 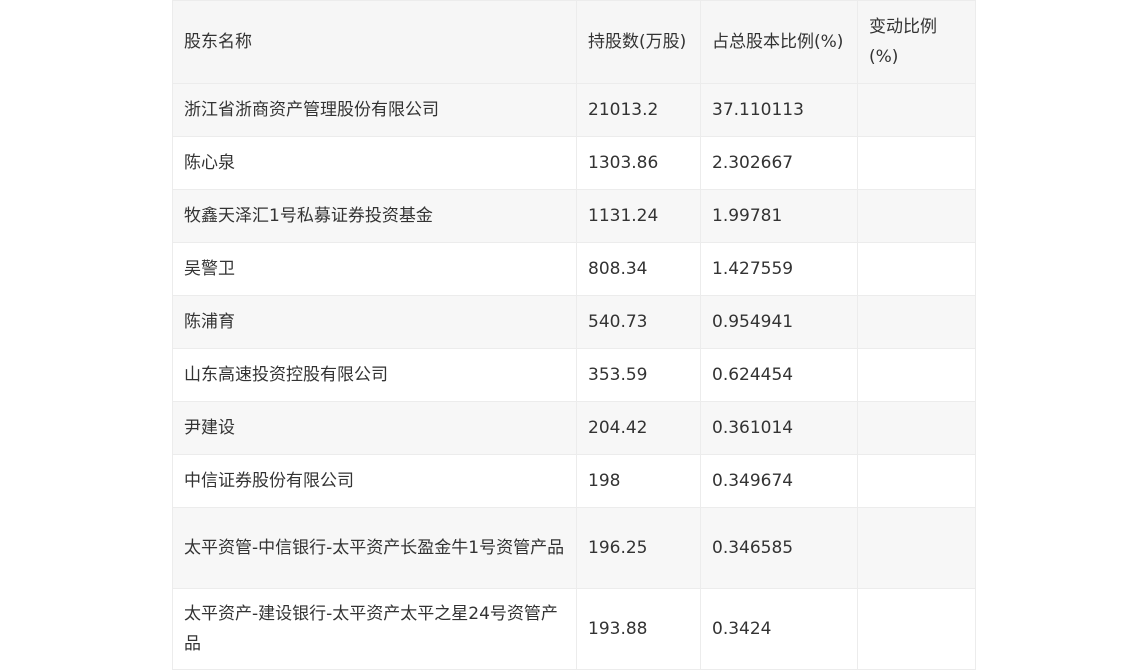 What do you see at coordinates (374, 110) in the screenshot?
I see `cell-name: 浙江省浙商资产管理股份有限公司` at bounding box center [374, 110].